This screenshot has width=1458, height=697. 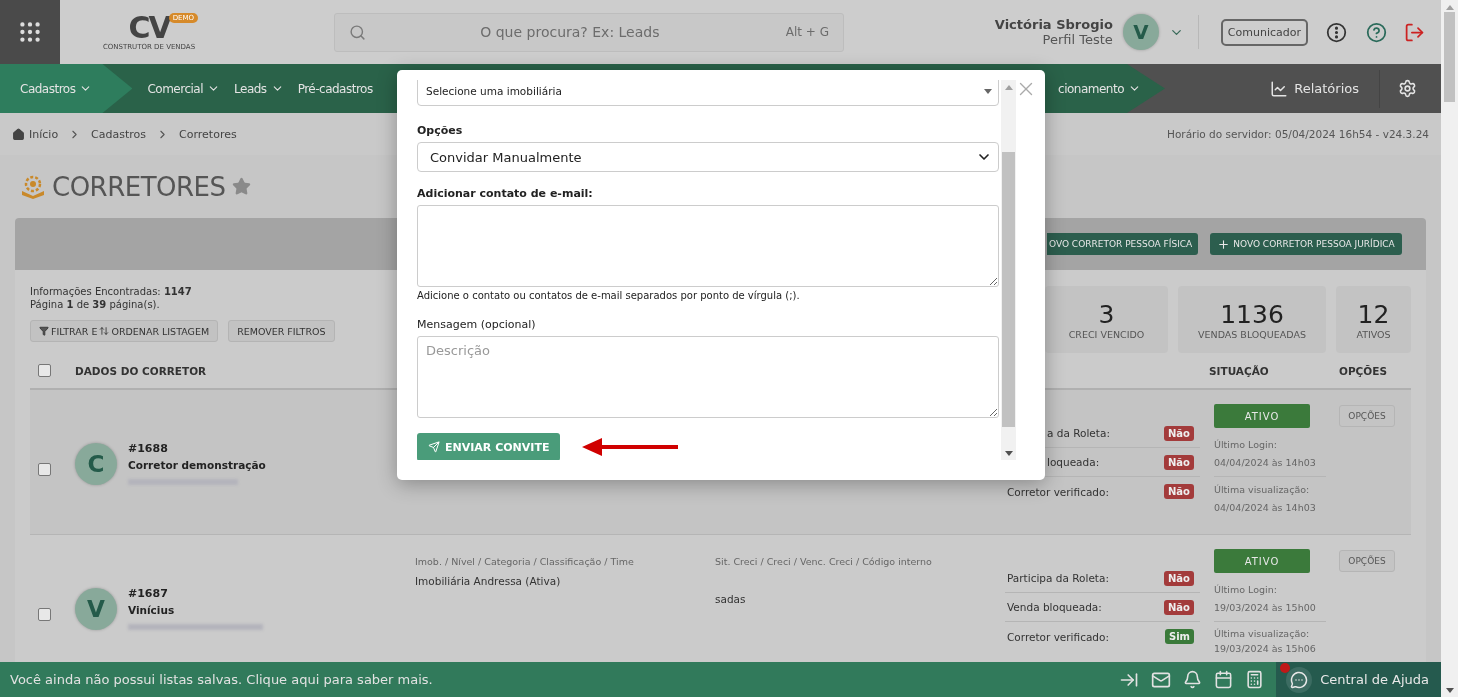 I want to click on flag-label: a da Roleta:, so click(x=1078, y=433).